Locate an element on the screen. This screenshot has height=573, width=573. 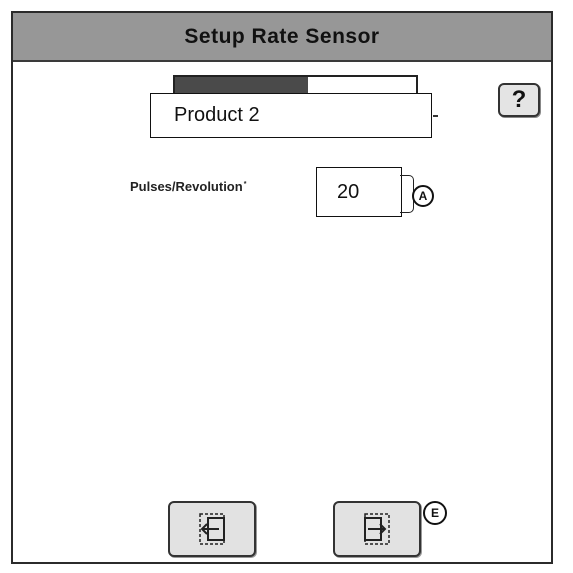
help-icon: ? is located at coordinates (519, 99).